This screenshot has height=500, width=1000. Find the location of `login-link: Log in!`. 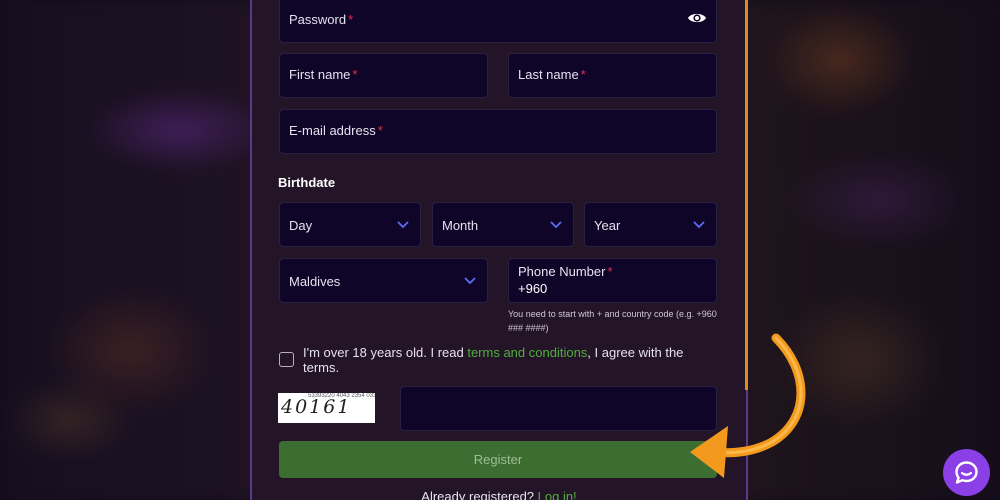

login-link: Log in! is located at coordinates (557, 494).